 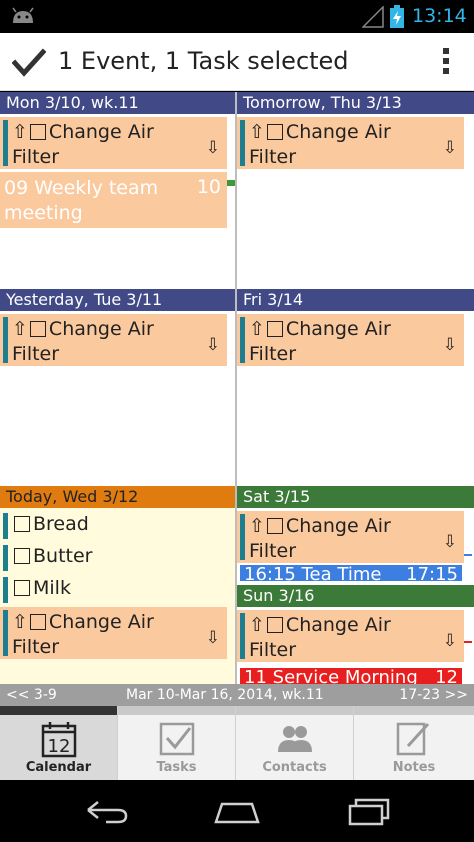 What do you see at coordinates (117, 558) in the screenshot?
I see `shopping-task-item: Butter` at bounding box center [117, 558].